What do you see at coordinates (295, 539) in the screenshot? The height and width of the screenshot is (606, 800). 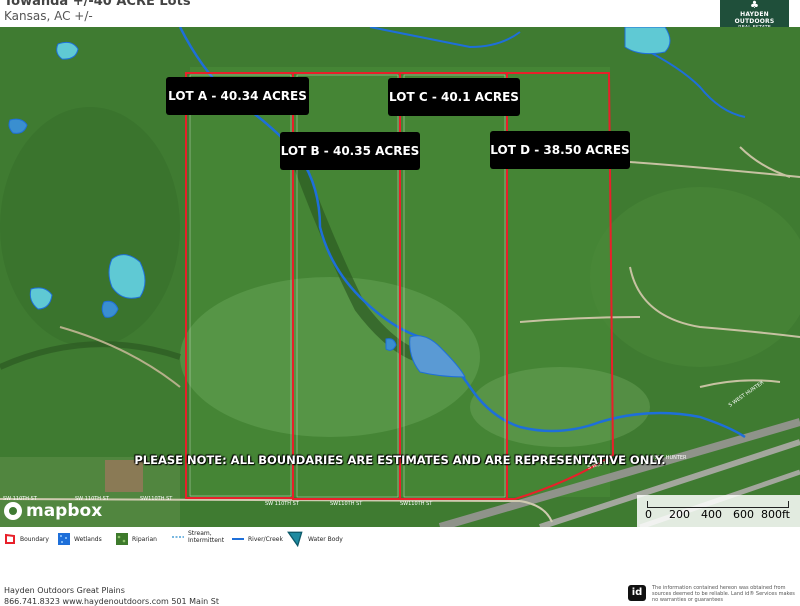 I see `water-body-icon` at bounding box center [295, 539].